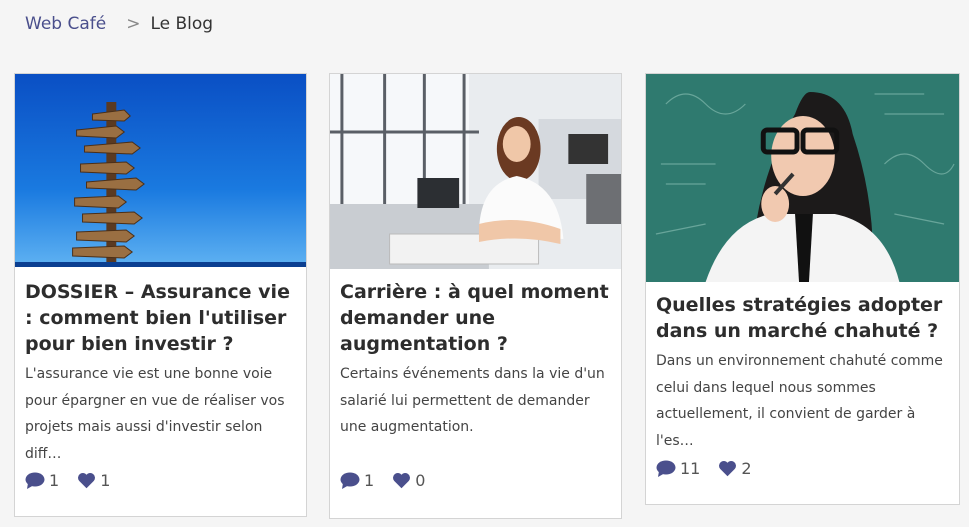  I want to click on breadcrumb: Web Café > Le Blog, so click(119, 24).